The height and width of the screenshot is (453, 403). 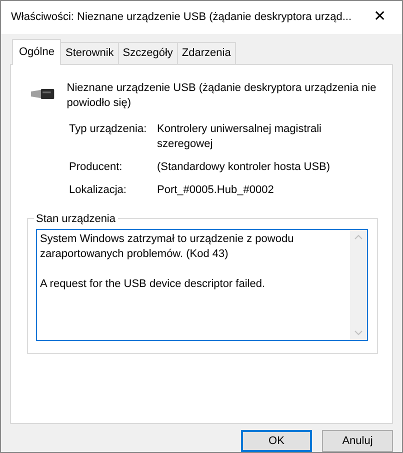 I want to click on scroll-up-icon, so click(x=358, y=237).